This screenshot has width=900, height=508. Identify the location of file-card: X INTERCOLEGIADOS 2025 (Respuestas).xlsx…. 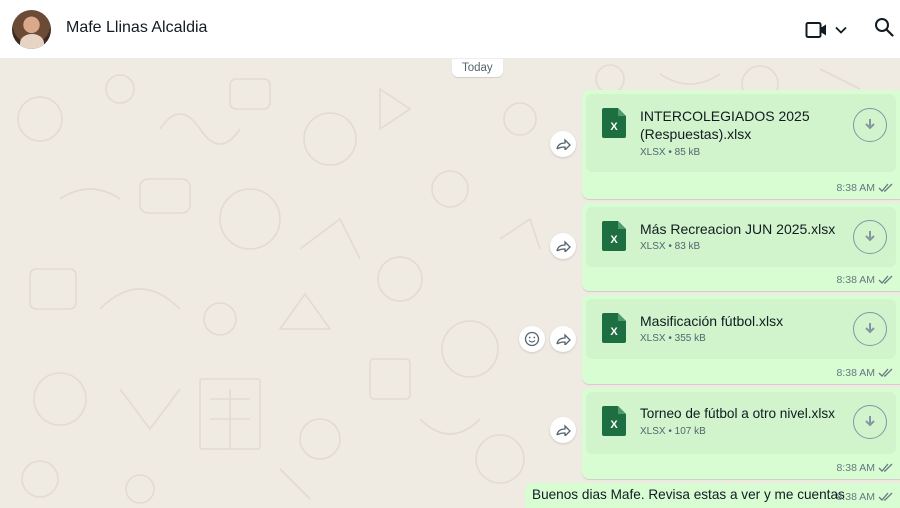
(741, 133).